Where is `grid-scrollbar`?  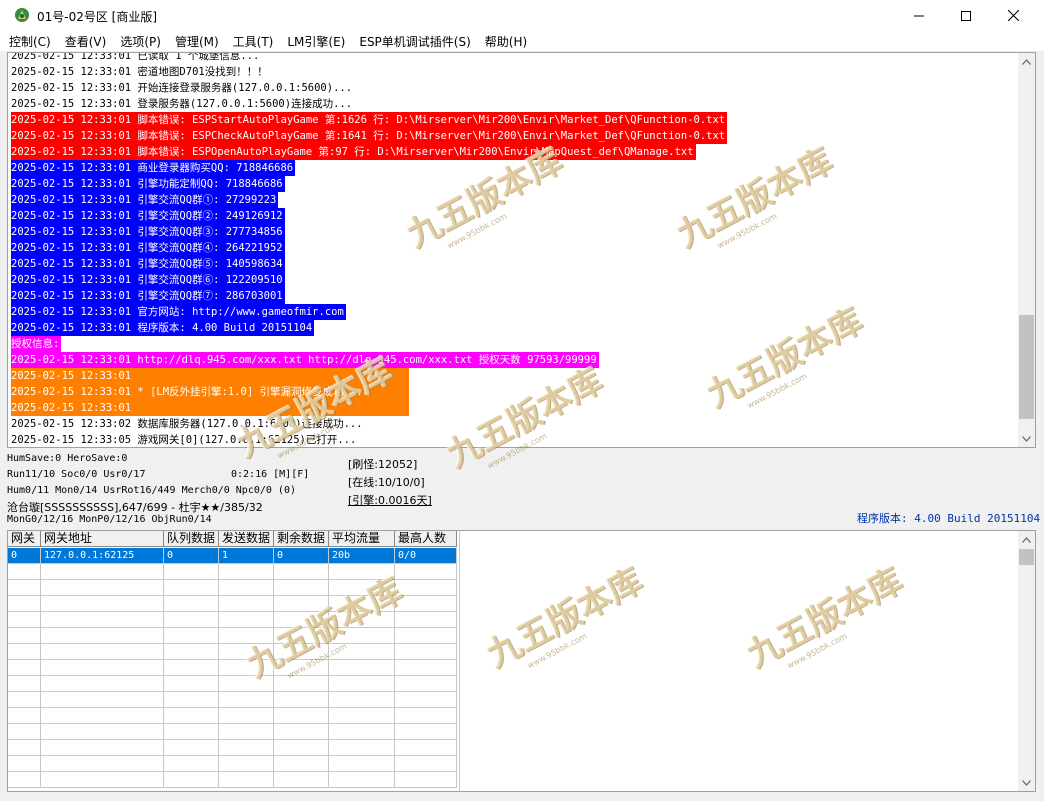 grid-scrollbar is located at coordinates (1026, 661).